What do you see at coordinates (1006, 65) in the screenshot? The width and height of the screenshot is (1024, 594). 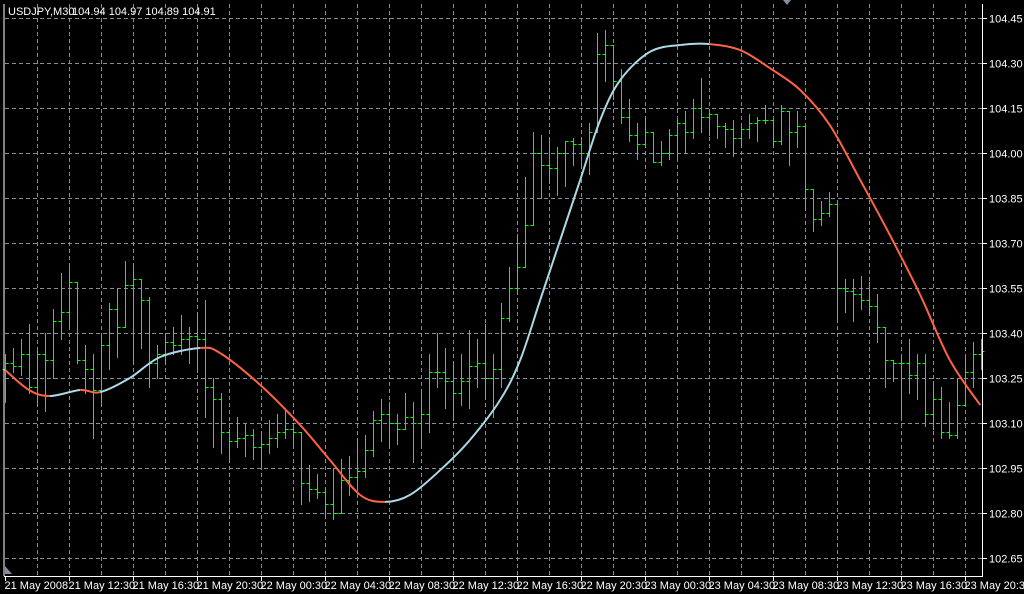 I see `price-label: 104.30` at bounding box center [1006, 65].